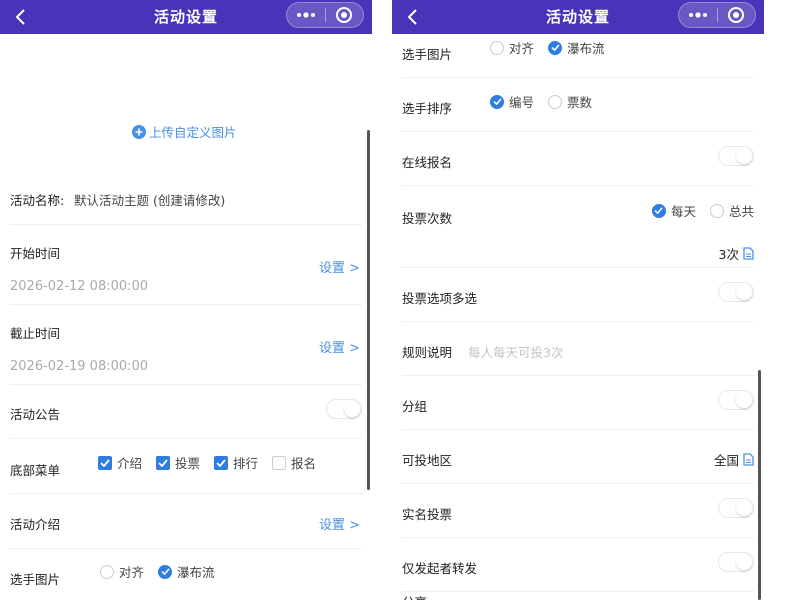 This screenshot has height=600, width=800. I want to click on bottom-menu-options: 介绍 投票 排行 报名, so click(207, 462).